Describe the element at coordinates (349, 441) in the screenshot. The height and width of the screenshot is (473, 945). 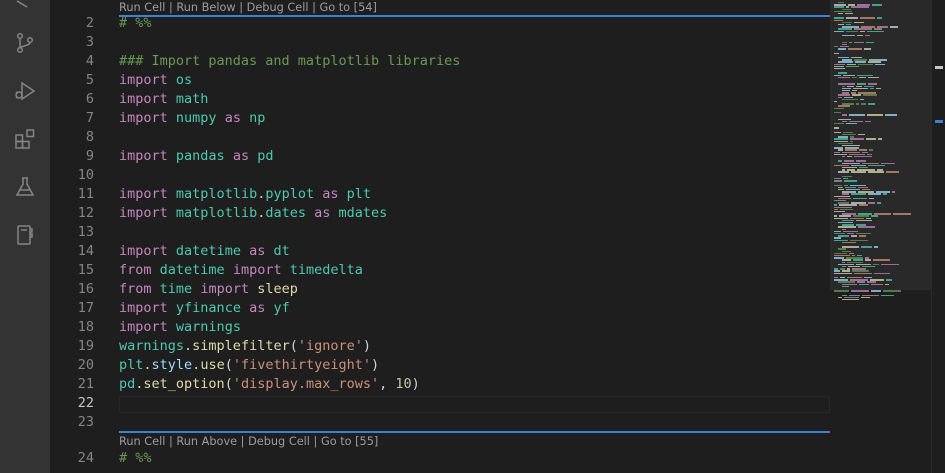
I see `goto-link: Go to [55]` at that location.